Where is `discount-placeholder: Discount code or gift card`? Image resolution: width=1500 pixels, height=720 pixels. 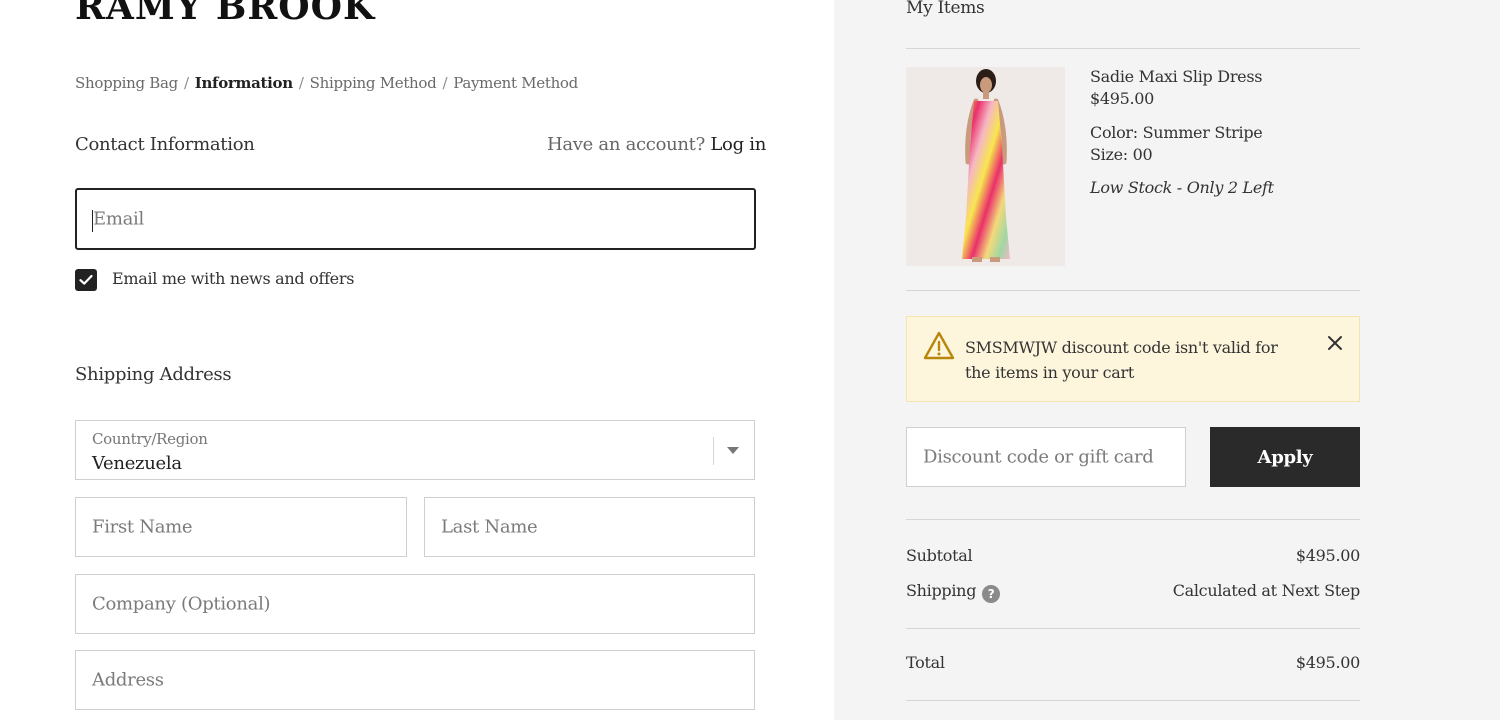
discount-placeholder: Discount code or gift card is located at coordinates (1038, 457).